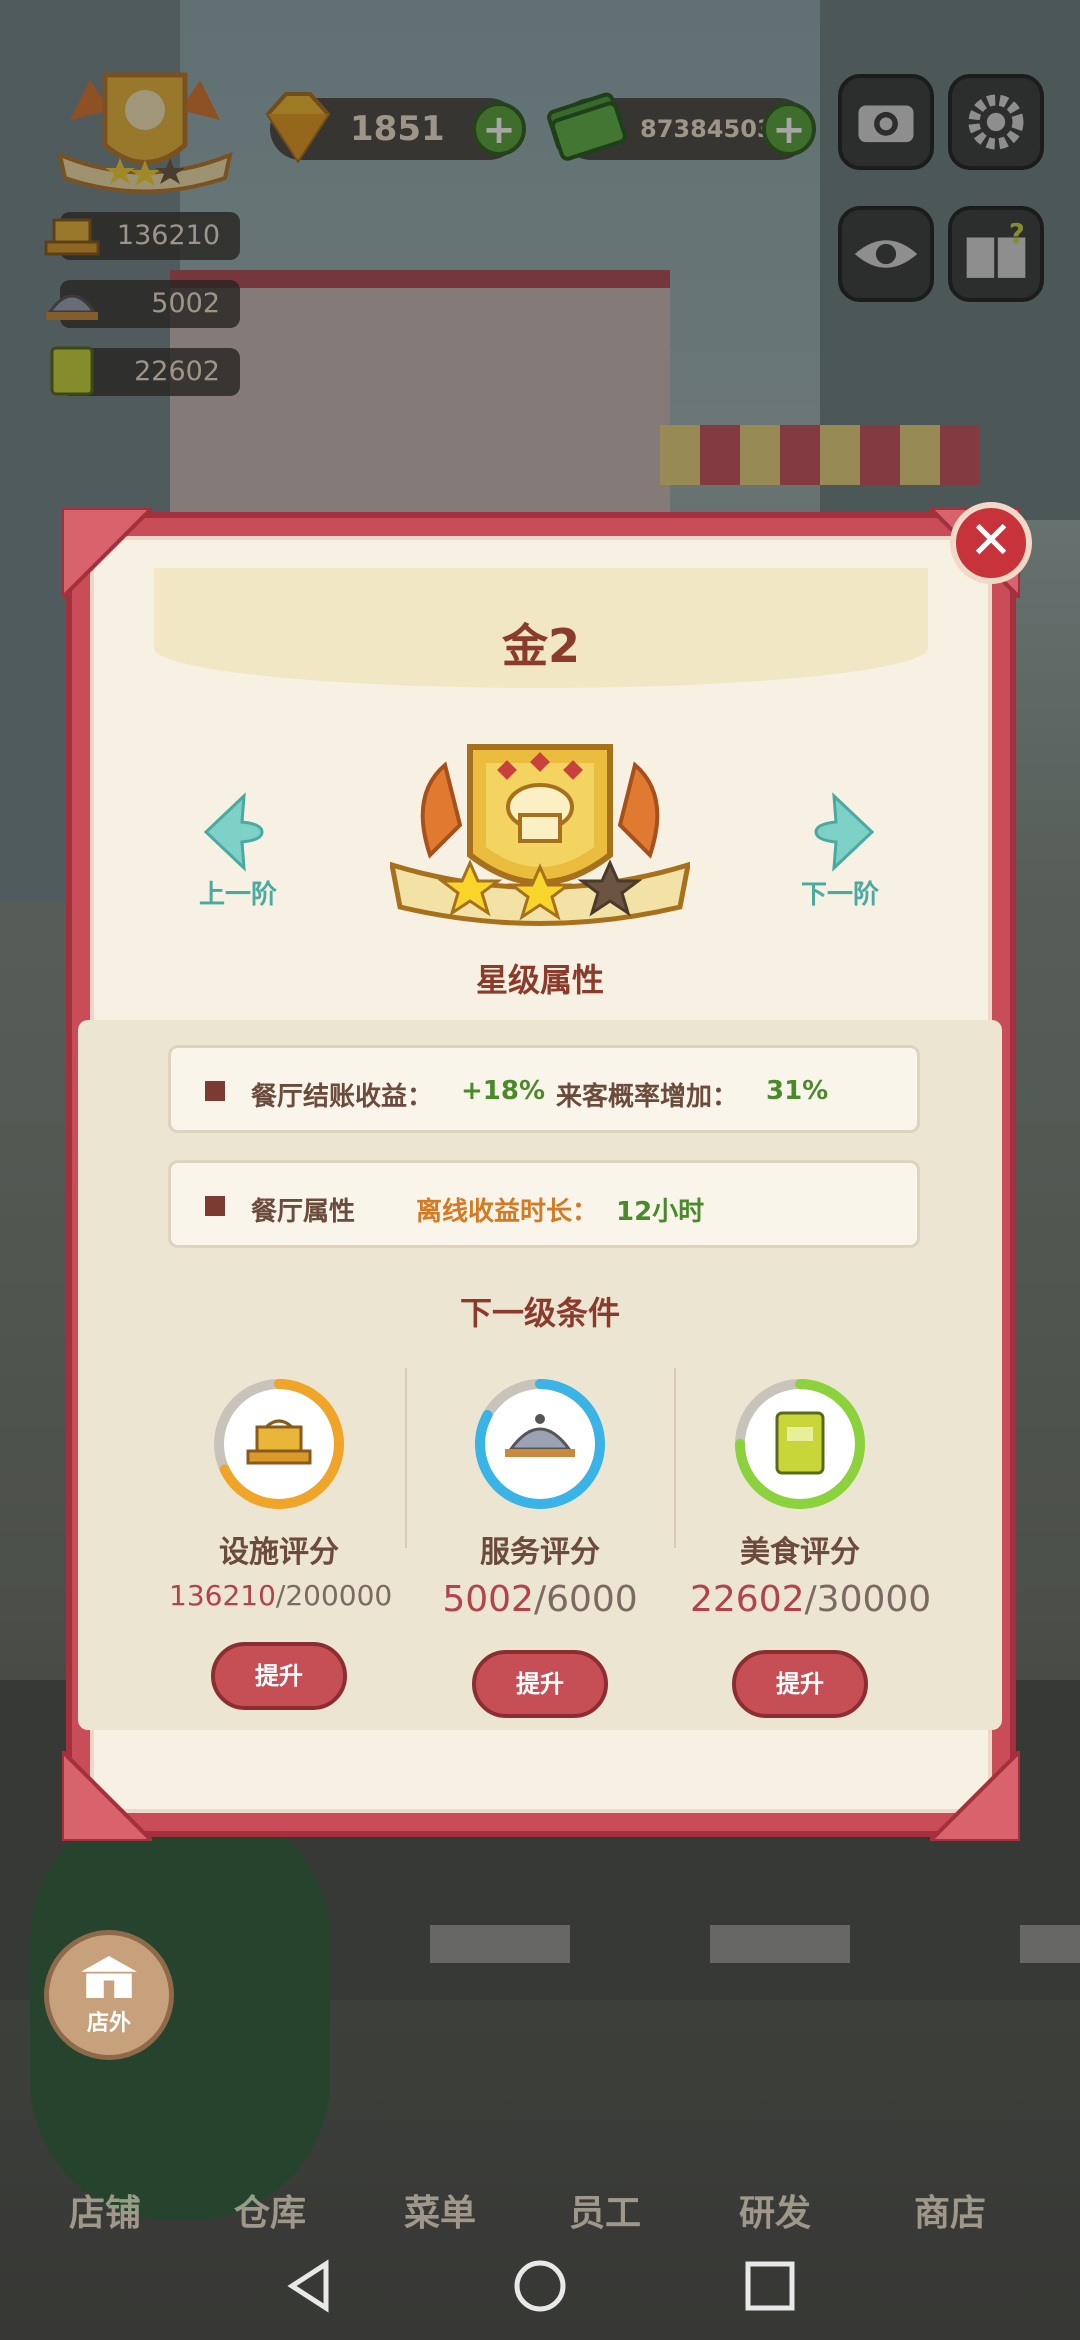 This screenshot has width=1080, height=2340. I want to click on service-score-label: 服务评分, so click(540, 1552).